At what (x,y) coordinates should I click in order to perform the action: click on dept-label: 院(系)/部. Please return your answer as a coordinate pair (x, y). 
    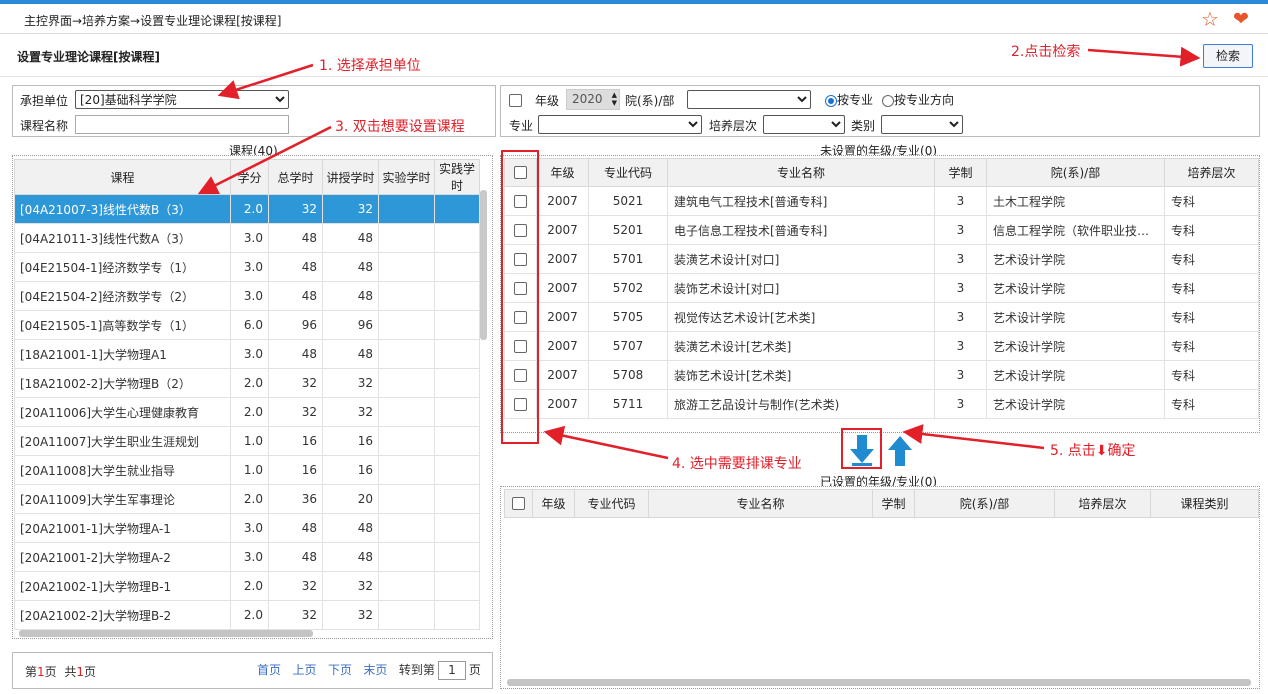
    Looking at the image, I should click on (650, 101).